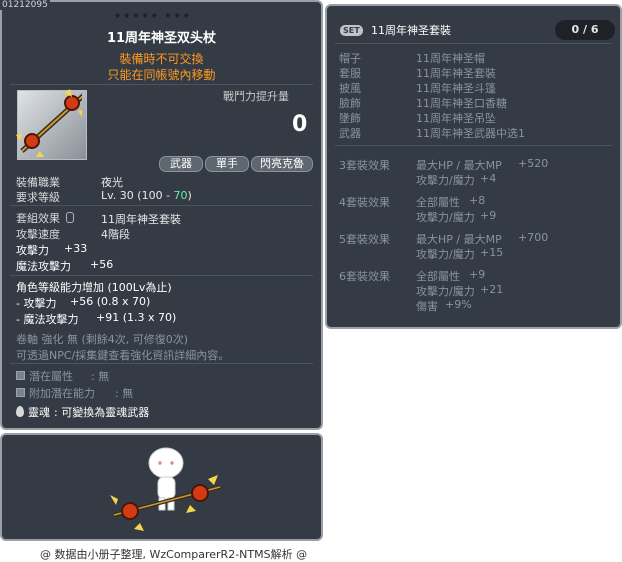 This screenshot has width=622, height=562. I want to click on set-effect-stat-value: +8, so click(477, 200).